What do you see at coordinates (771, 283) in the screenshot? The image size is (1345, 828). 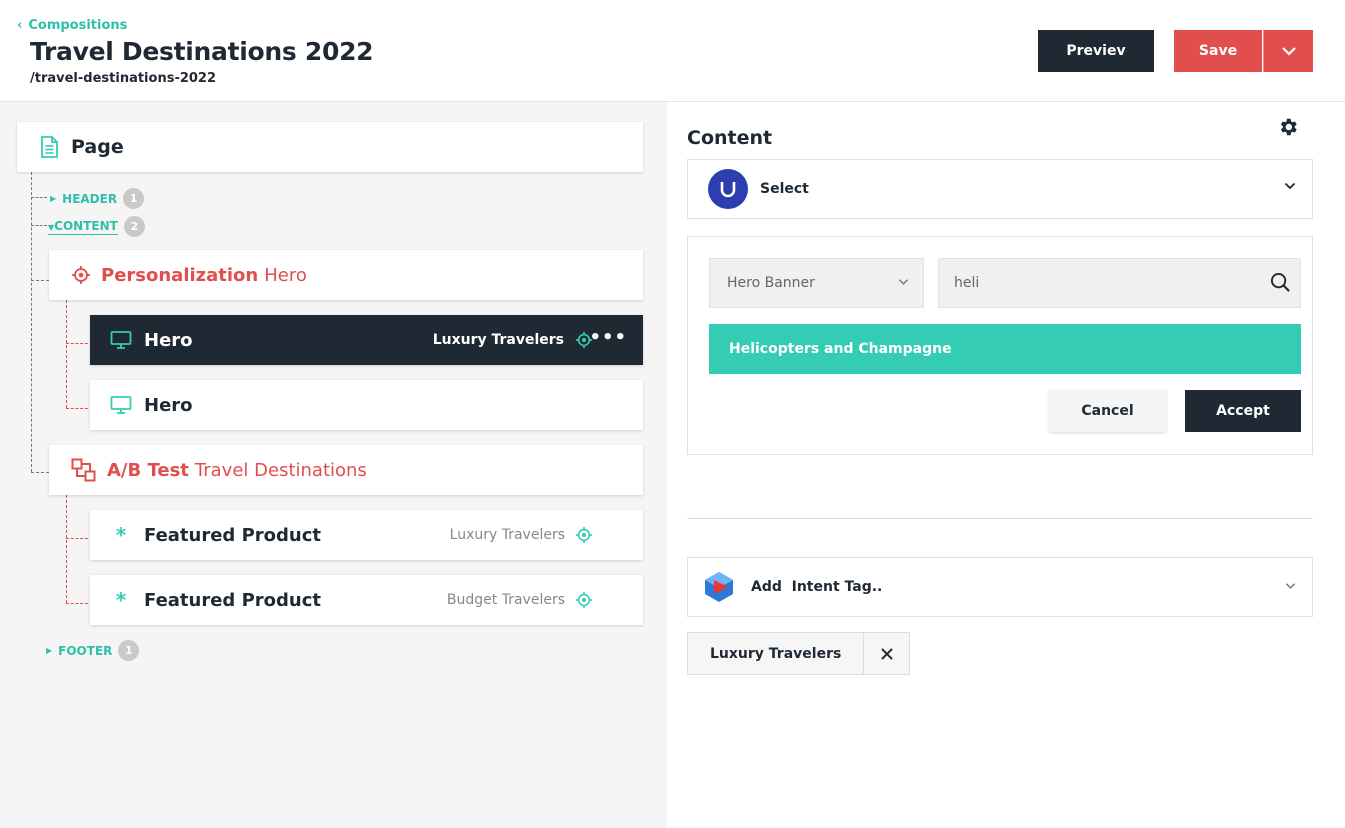 I see `content-type-value: Hero Banner` at bounding box center [771, 283].